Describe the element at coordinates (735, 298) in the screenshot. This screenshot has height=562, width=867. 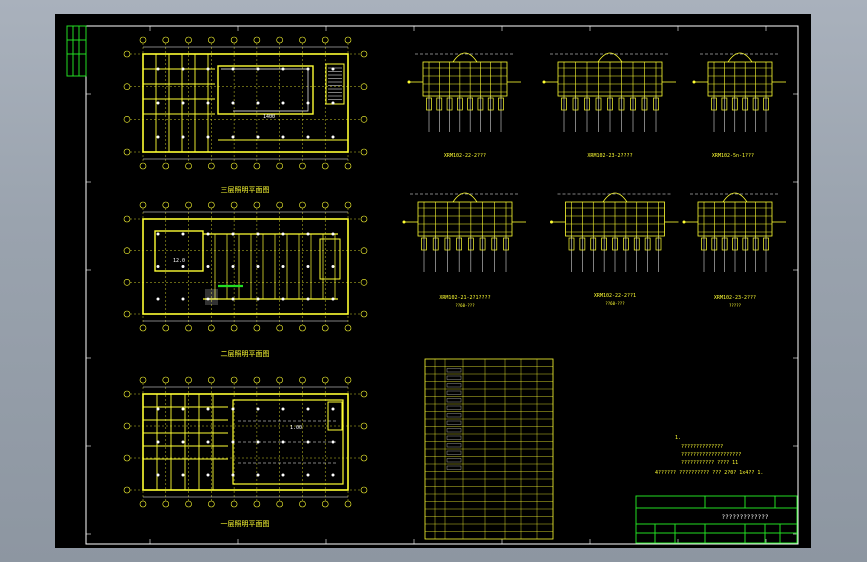
I see `panel-6-label: XRM102-23-2???` at that location.